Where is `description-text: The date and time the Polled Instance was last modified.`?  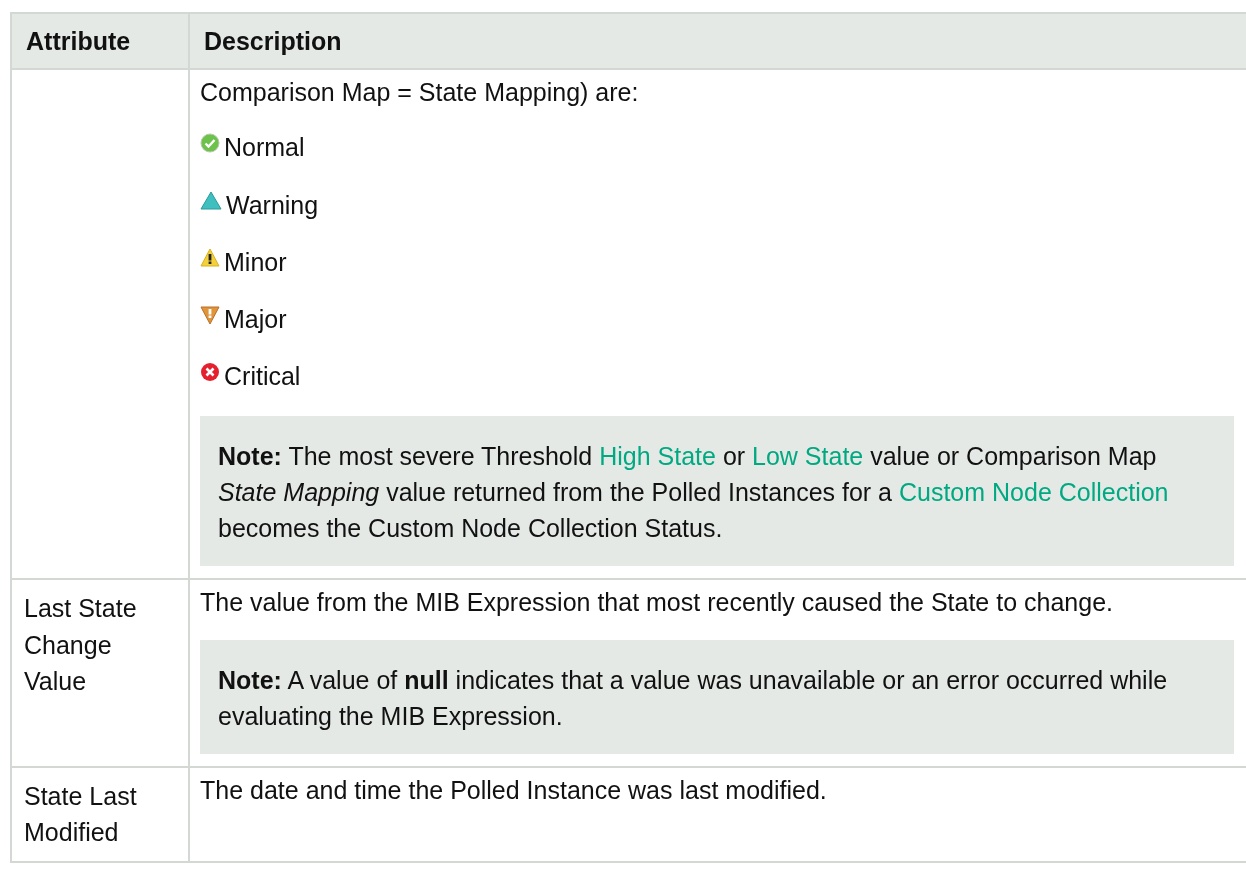
description-text: The date and time the Polled Instance was last modified. is located at coordinates (514, 790).